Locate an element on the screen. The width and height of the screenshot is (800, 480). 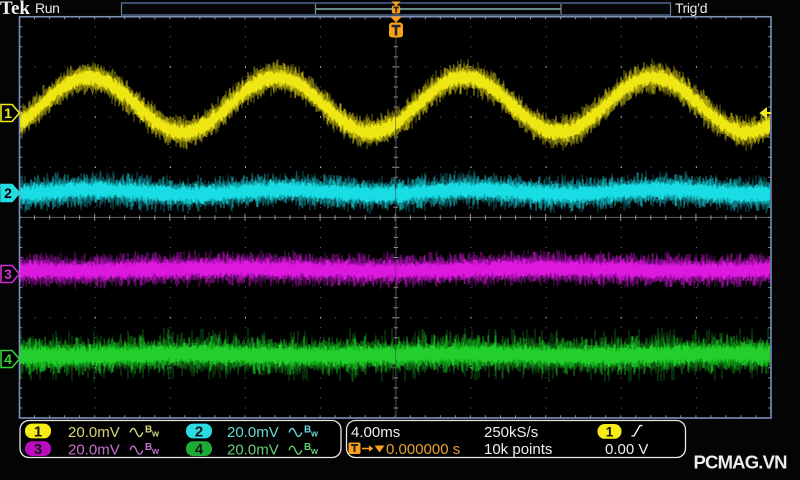
svg-text: 0.00 V is located at coordinates (626, 449).